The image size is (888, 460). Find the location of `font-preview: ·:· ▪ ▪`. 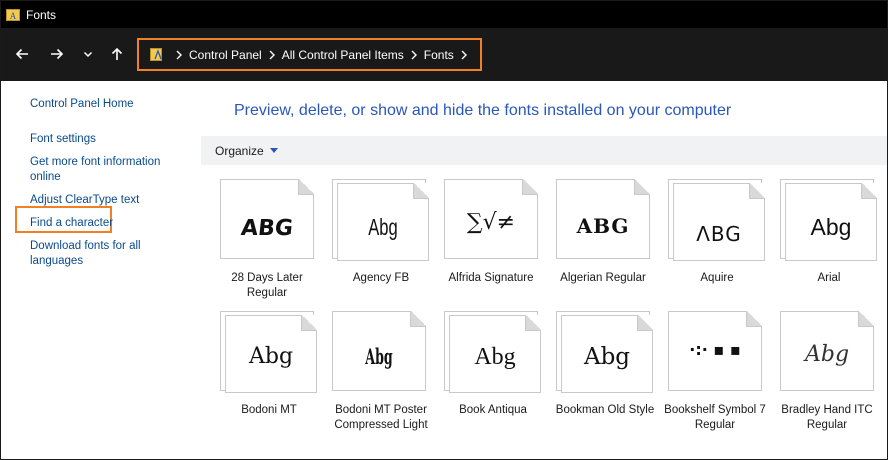

font-preview: ·:· ▪ ▪ is located at coordinates (715, 349).